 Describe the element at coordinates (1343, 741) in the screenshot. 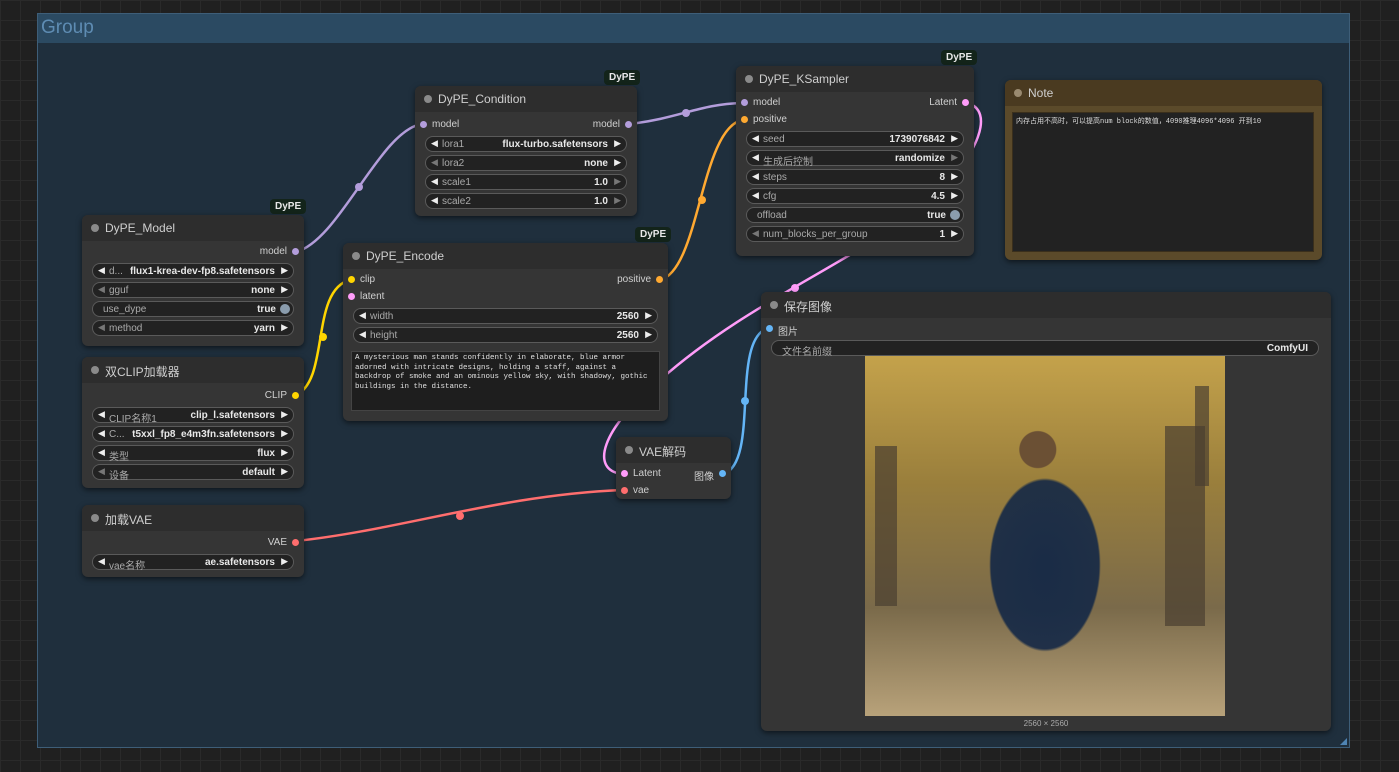

I see `group-resize-handle` at that location.